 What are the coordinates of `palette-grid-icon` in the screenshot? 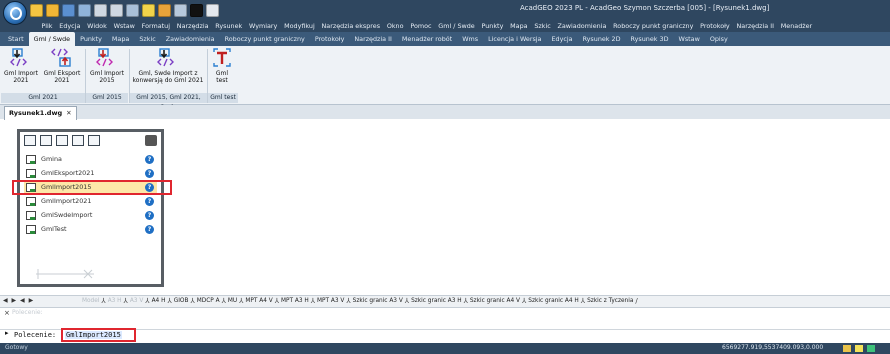 It's located at (46, 140).